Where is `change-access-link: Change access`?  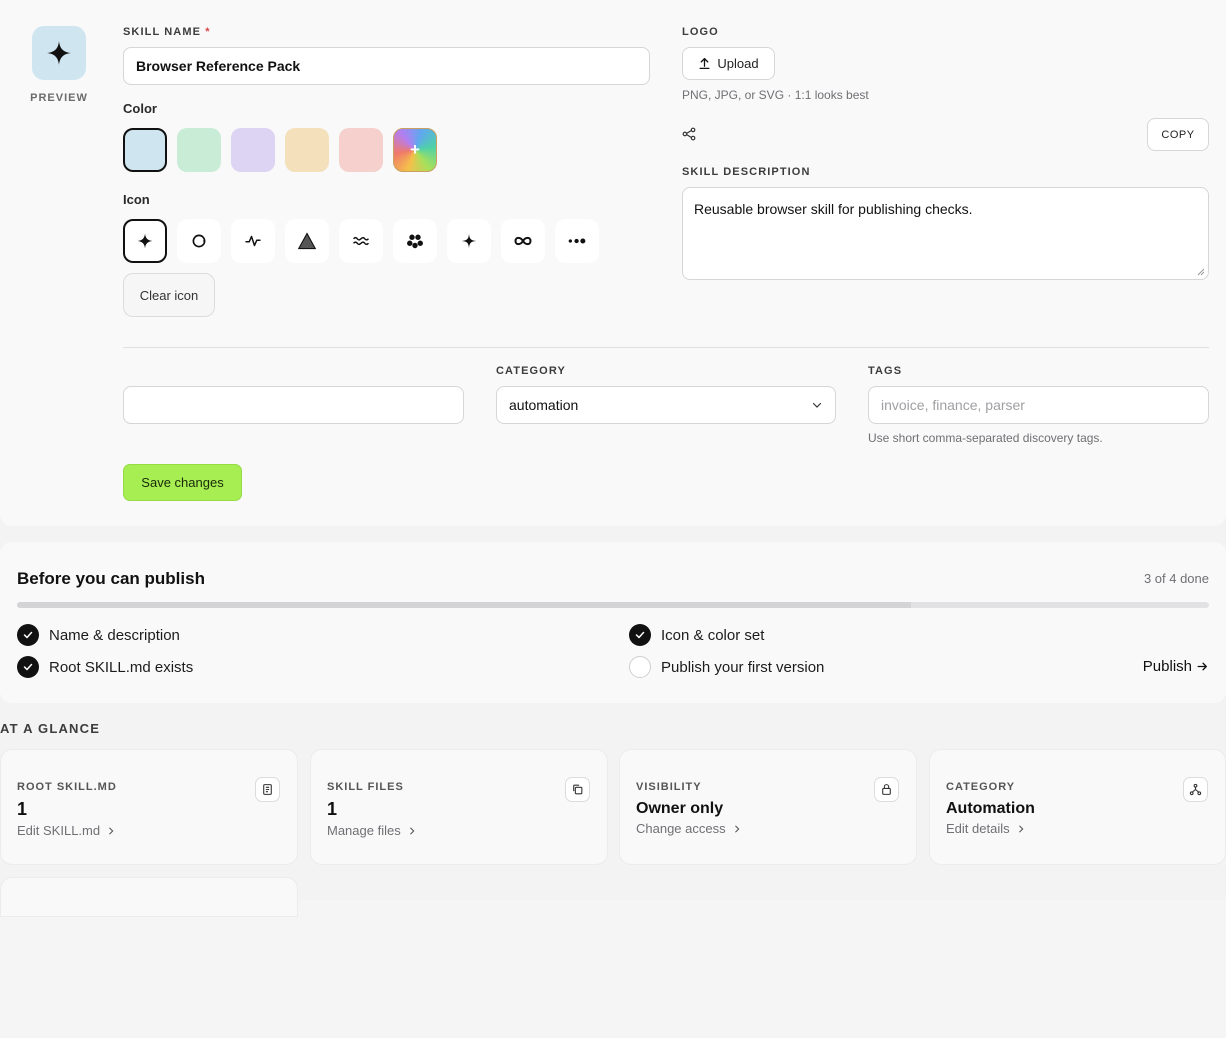
change-access-link: Change access is located at coordinates (689, 828).